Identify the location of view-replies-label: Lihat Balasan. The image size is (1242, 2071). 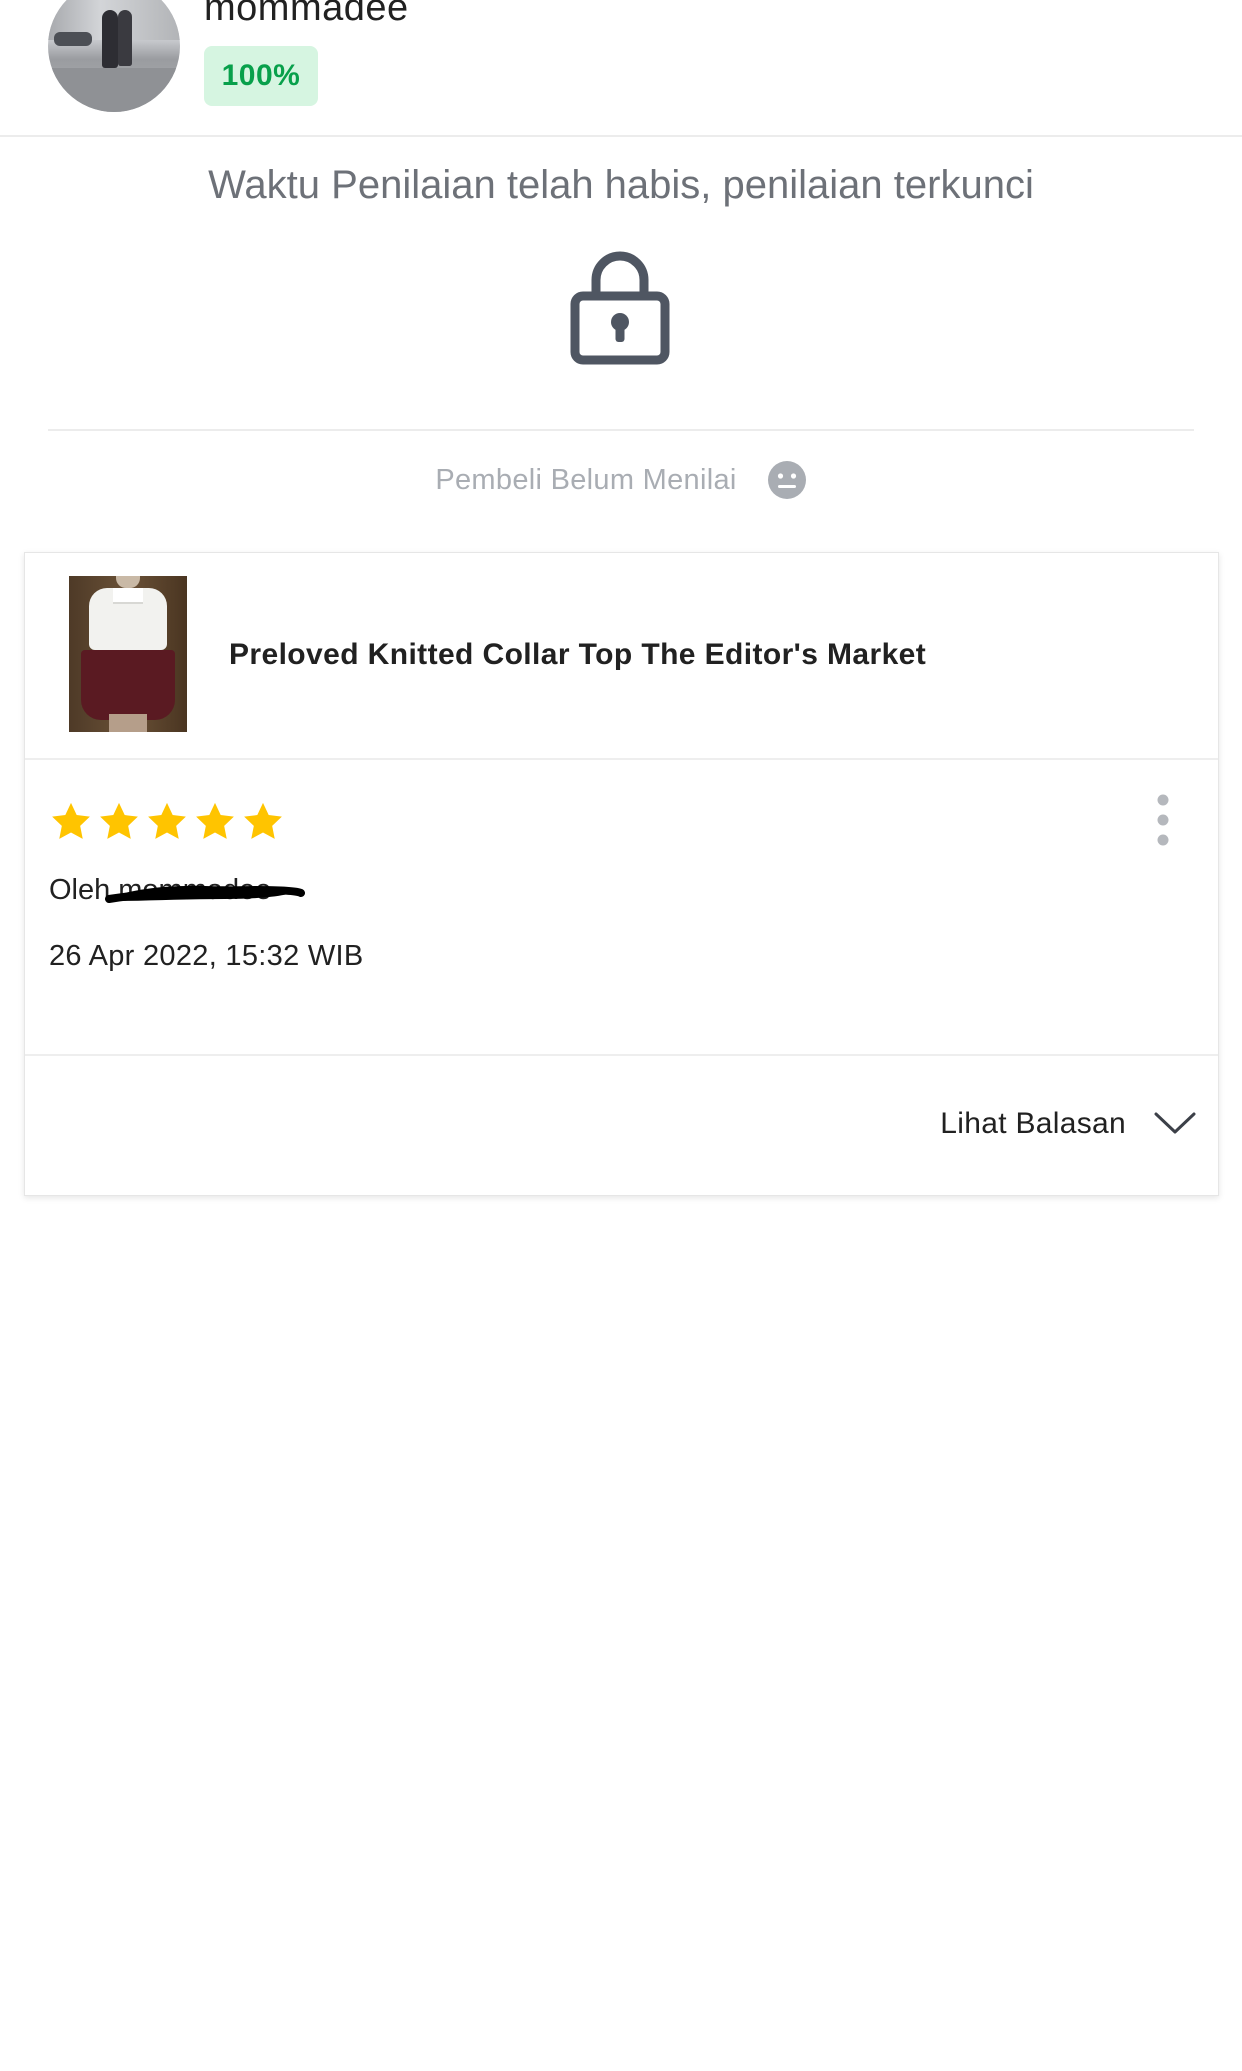
(1033, 1124).